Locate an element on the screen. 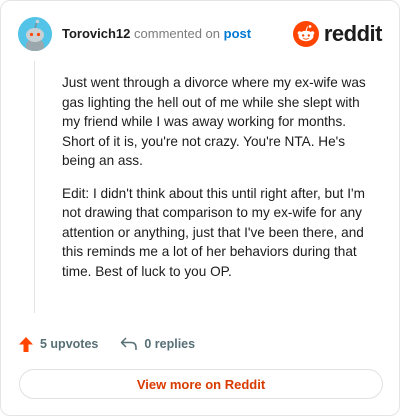  avatar-snoo-icon is located at coordinates (35, 34).